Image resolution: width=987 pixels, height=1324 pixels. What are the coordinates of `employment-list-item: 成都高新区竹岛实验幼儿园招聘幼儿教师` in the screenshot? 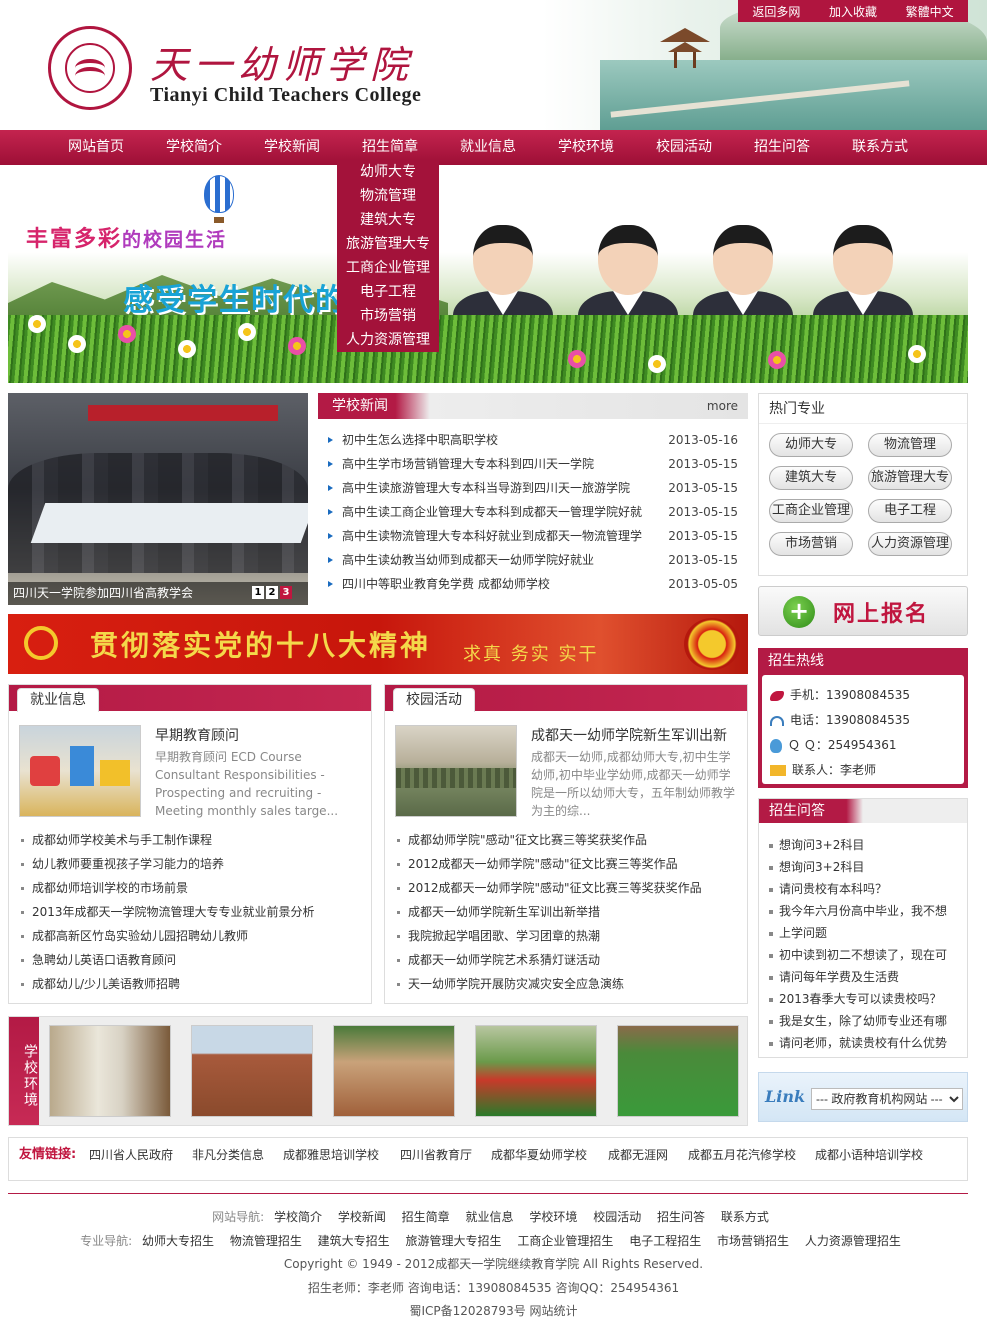 It's located at (134, 936).